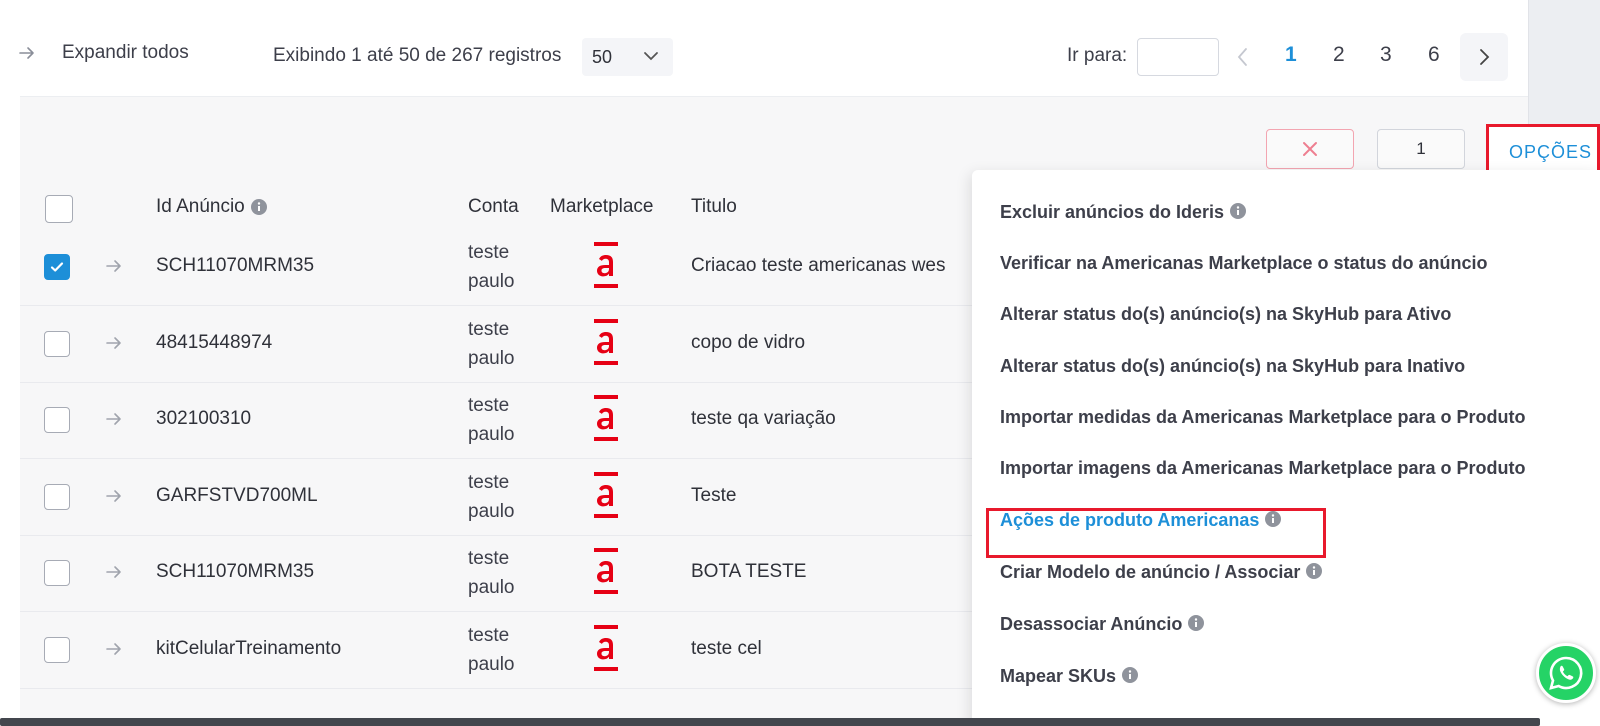 This screenshot has height=726, width=1600. What do you see at coordinates (1386, 55) in the screenshot?
I see `page-3-button: 3` at bounding box center [1386, 55].